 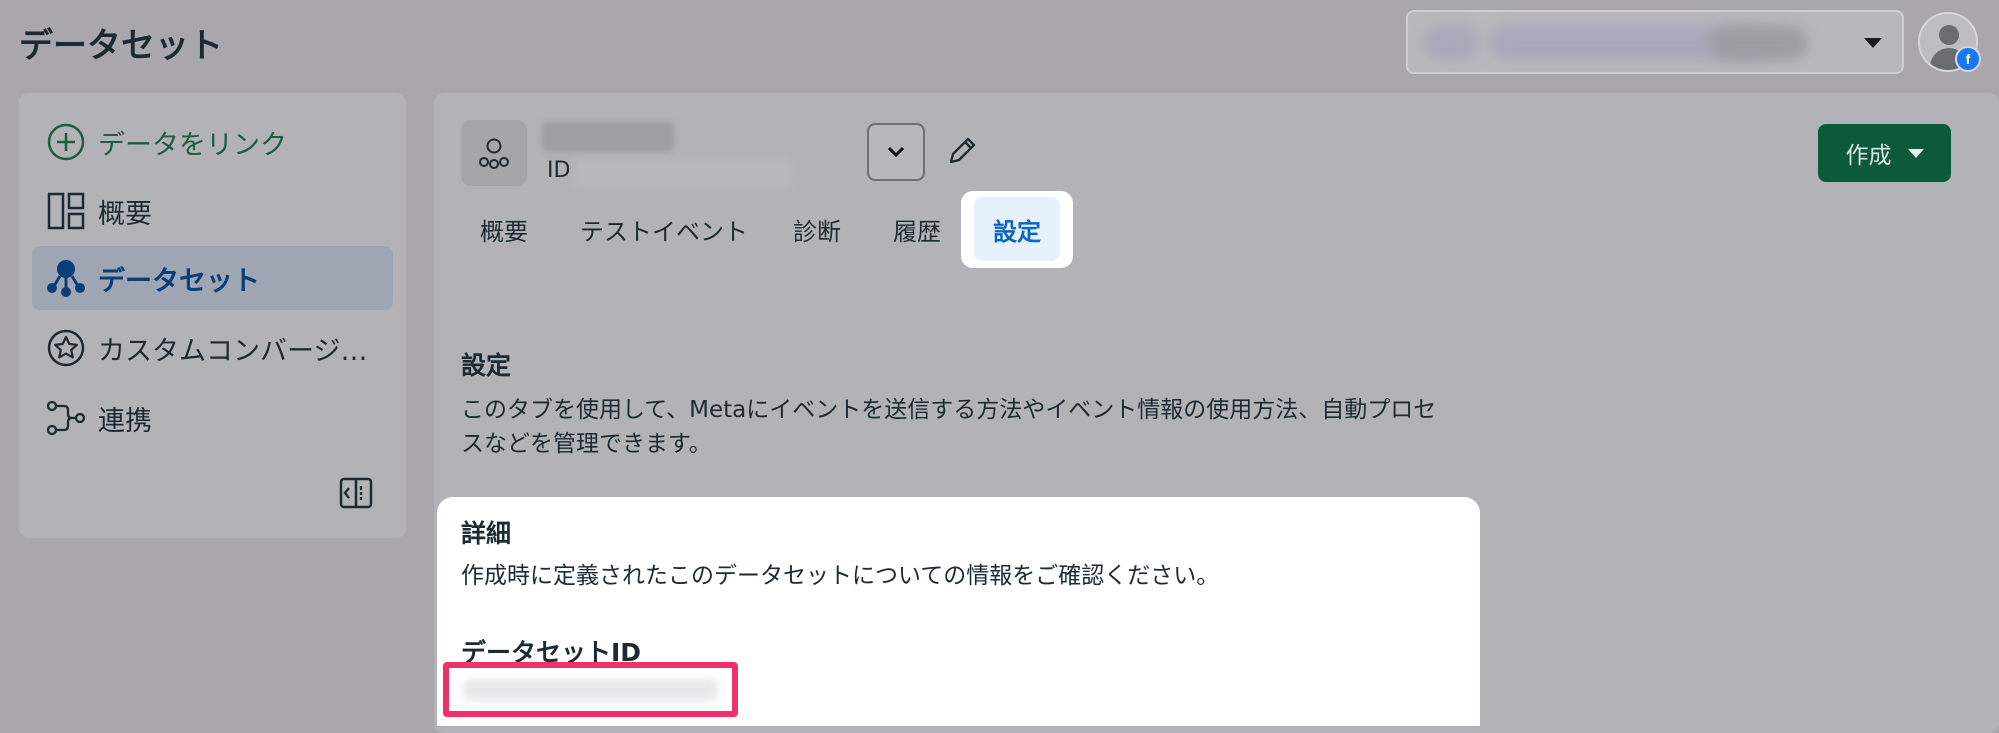 I want to click on dataset-name-redacted, so click(x=608, y=137).